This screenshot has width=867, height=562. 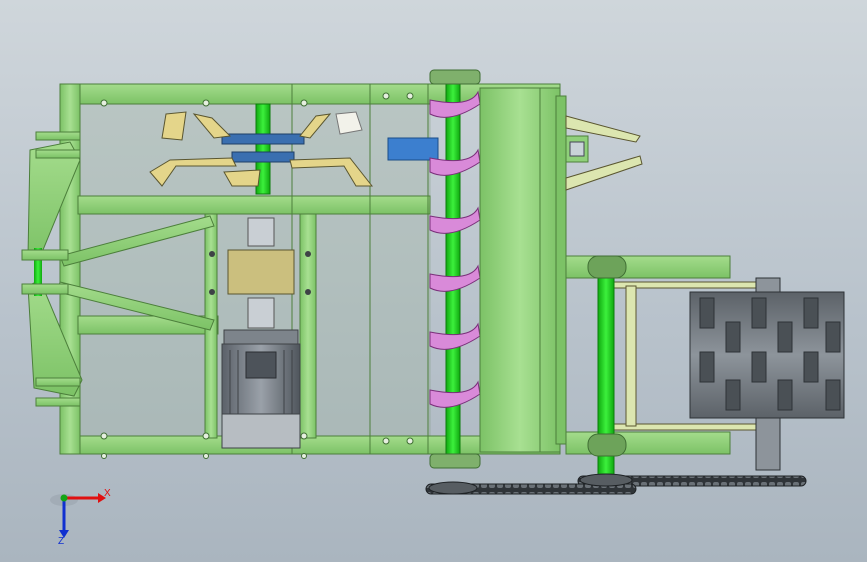 What do you see at coordinates (254, 205) in the screenshot?
I see `frame-middle-beam` at bounding box center [254, 205].